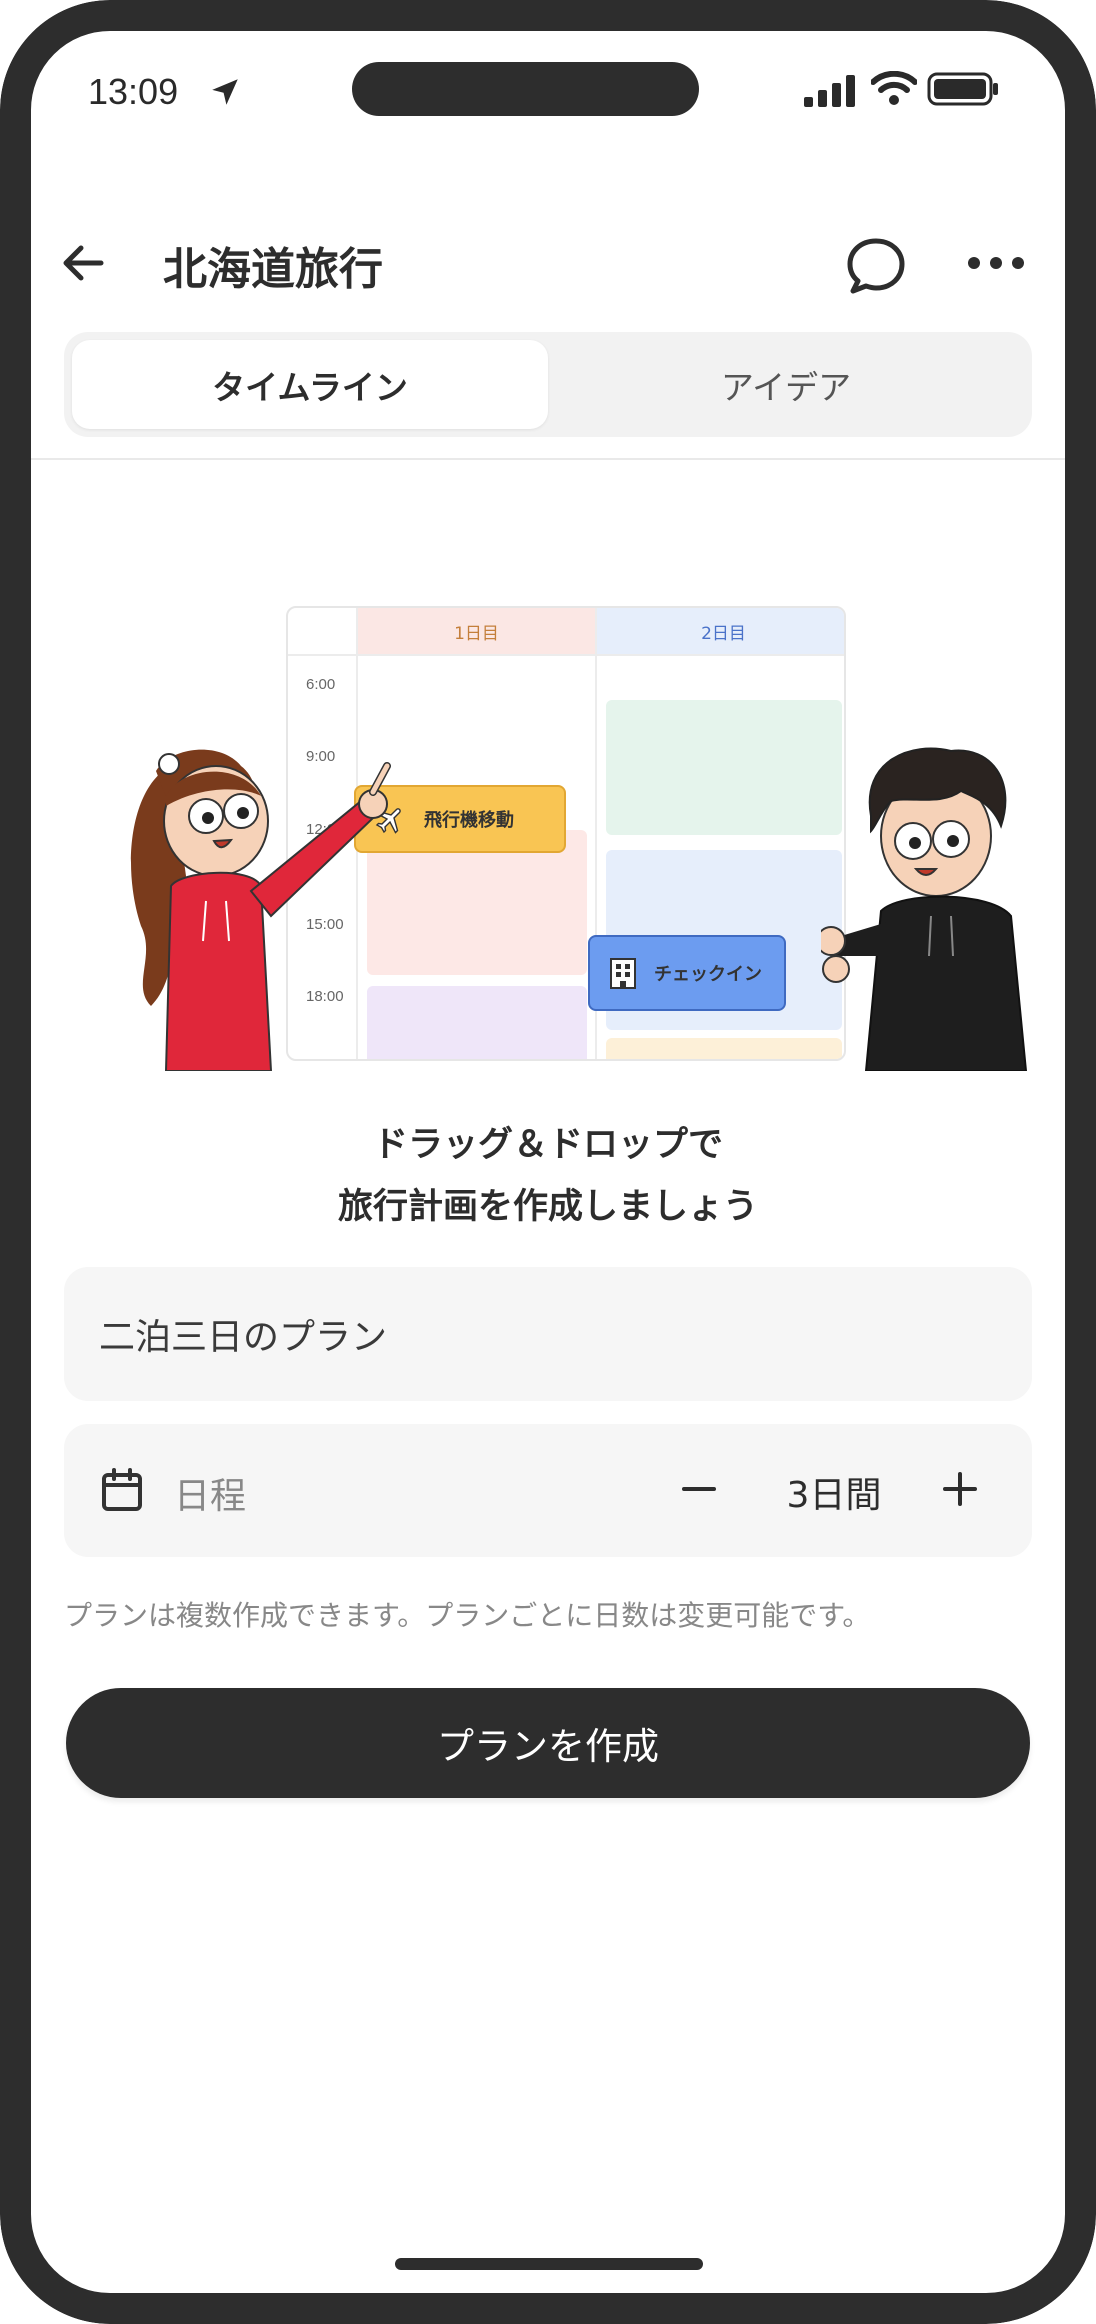 The image size is (1096, 2324). What do you see at coordinates (548, 1490) in the screenshot?
I see `trip-length-field: 日程 3日間` at bounding box center [548, 1490].